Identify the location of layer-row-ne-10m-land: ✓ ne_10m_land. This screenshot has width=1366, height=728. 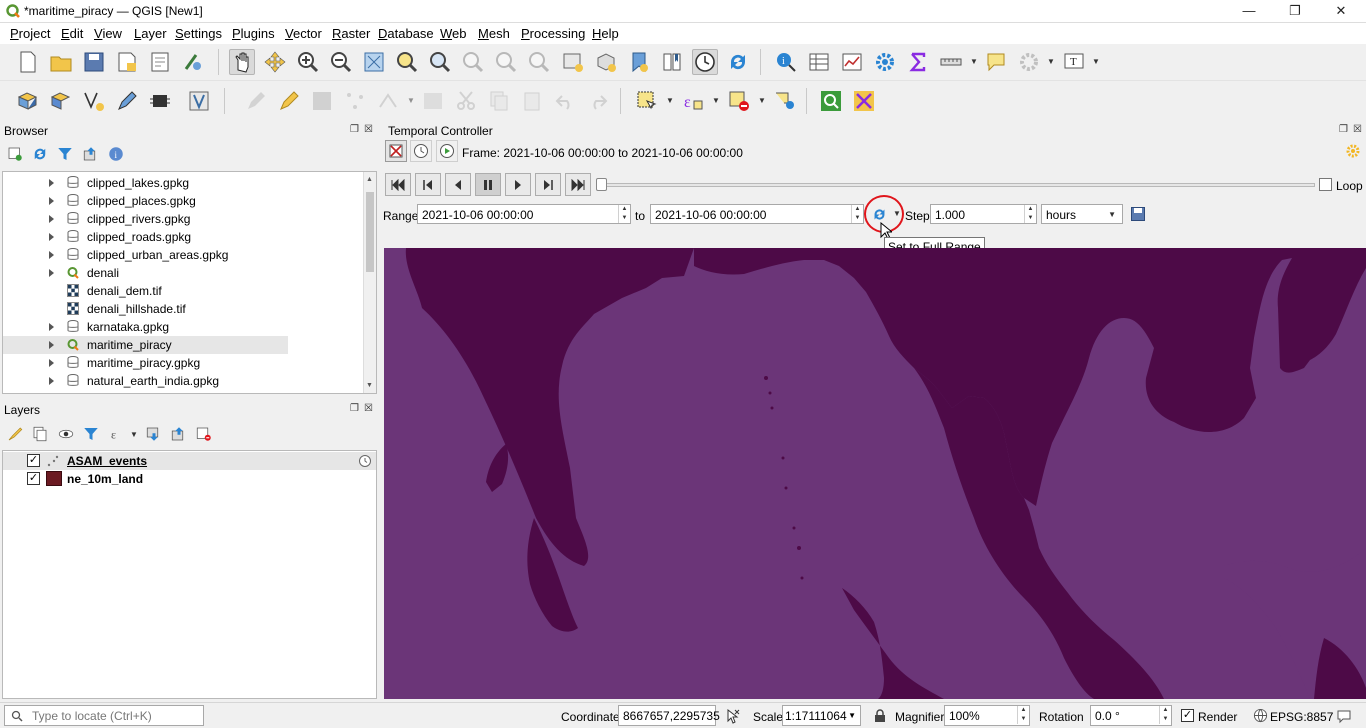
(189, 479).